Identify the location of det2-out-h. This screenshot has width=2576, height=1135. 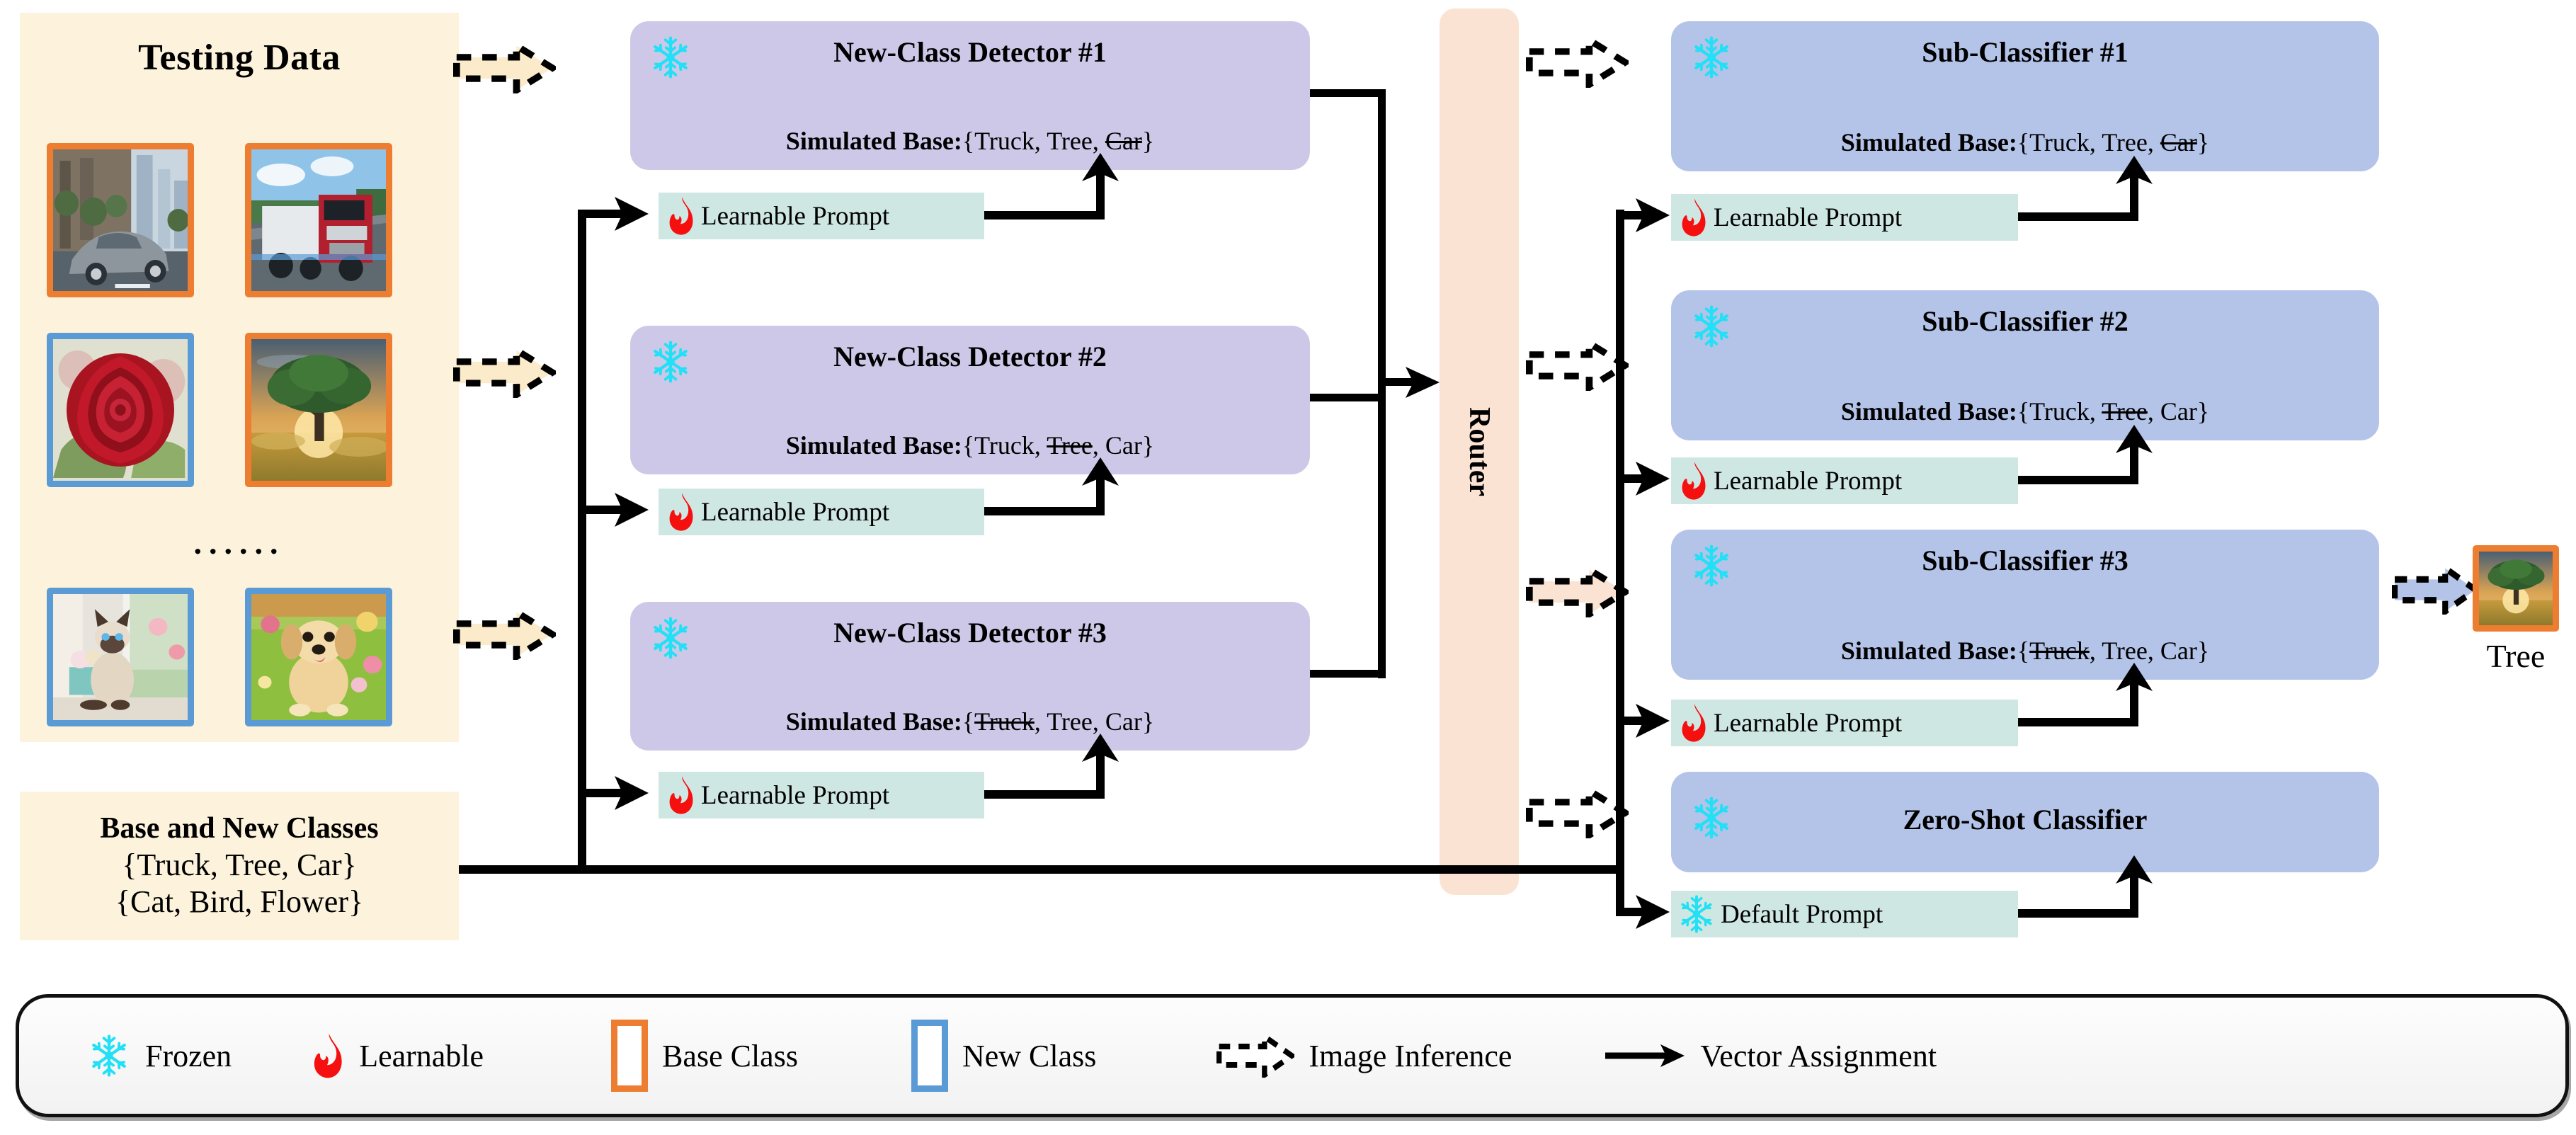
(1348, 397).